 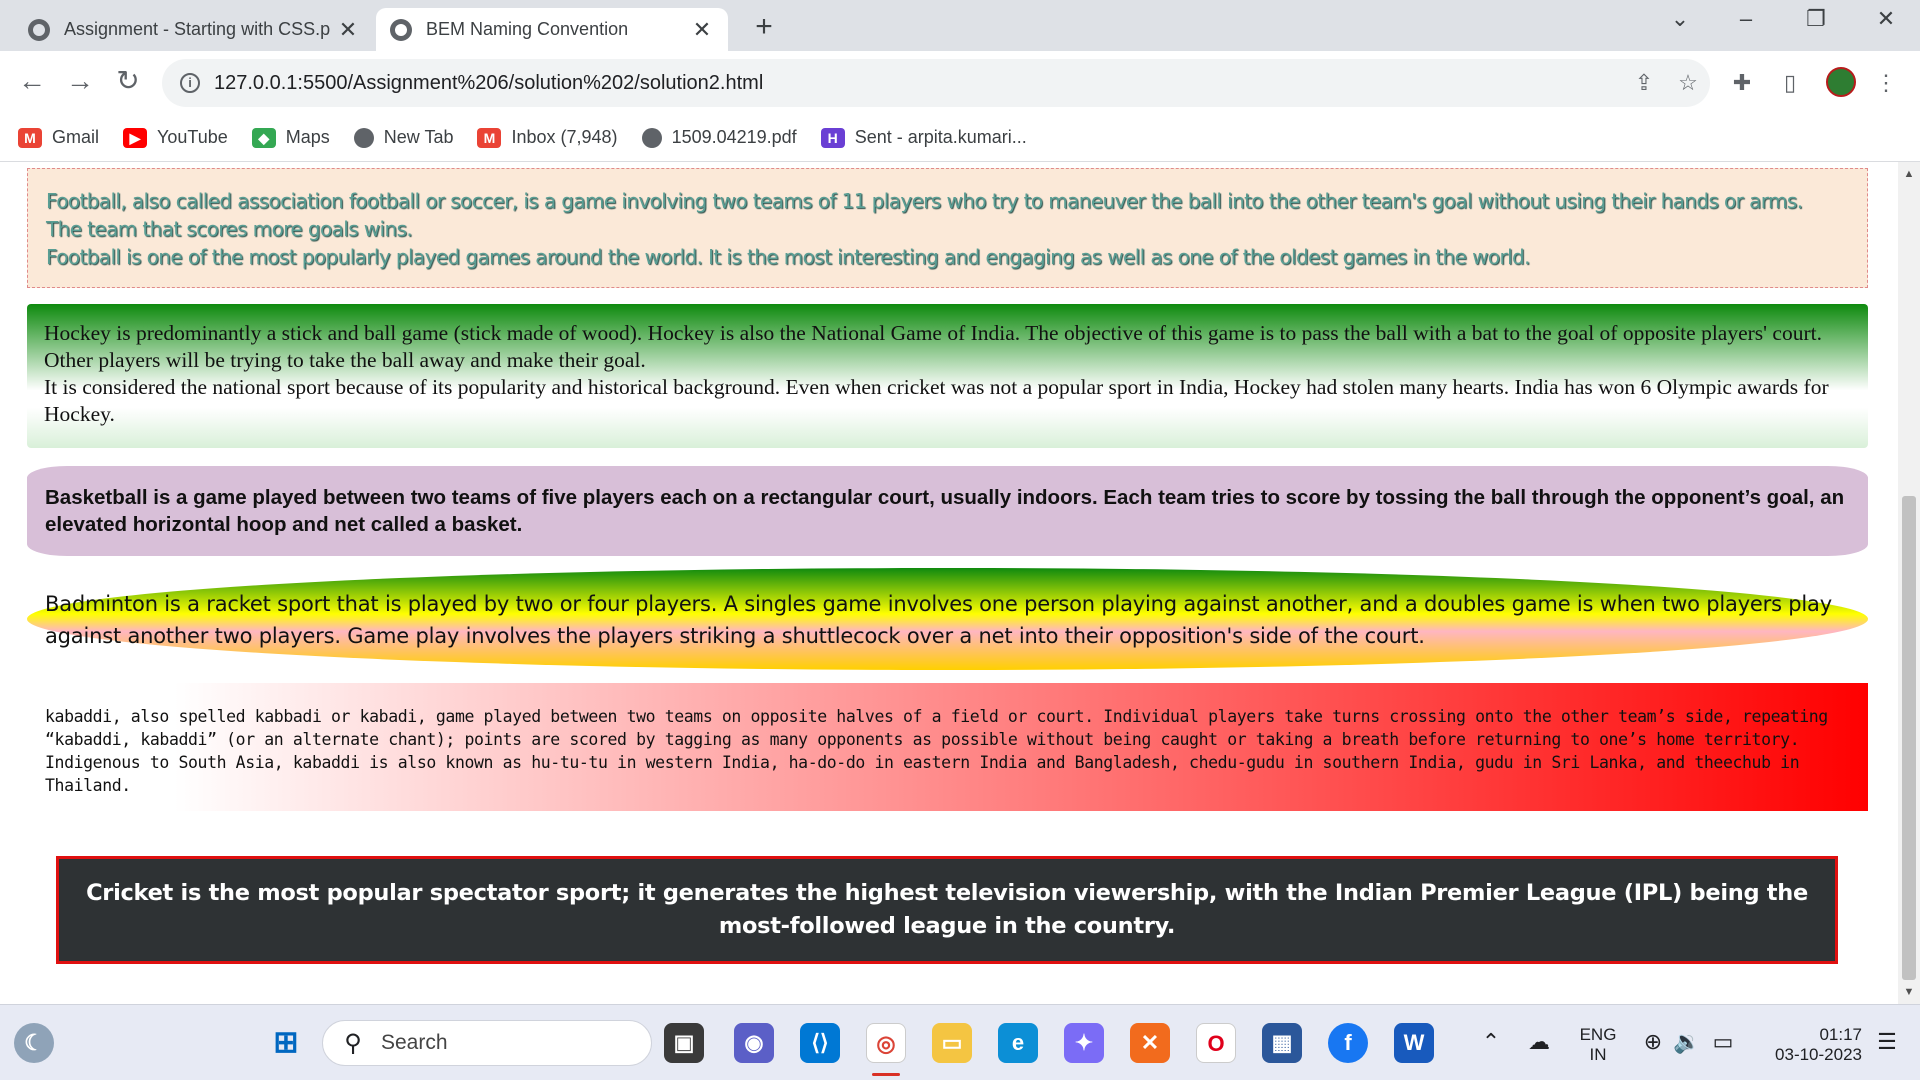 I want to click on restore-button: ❐, so click(x=1816, y=19).